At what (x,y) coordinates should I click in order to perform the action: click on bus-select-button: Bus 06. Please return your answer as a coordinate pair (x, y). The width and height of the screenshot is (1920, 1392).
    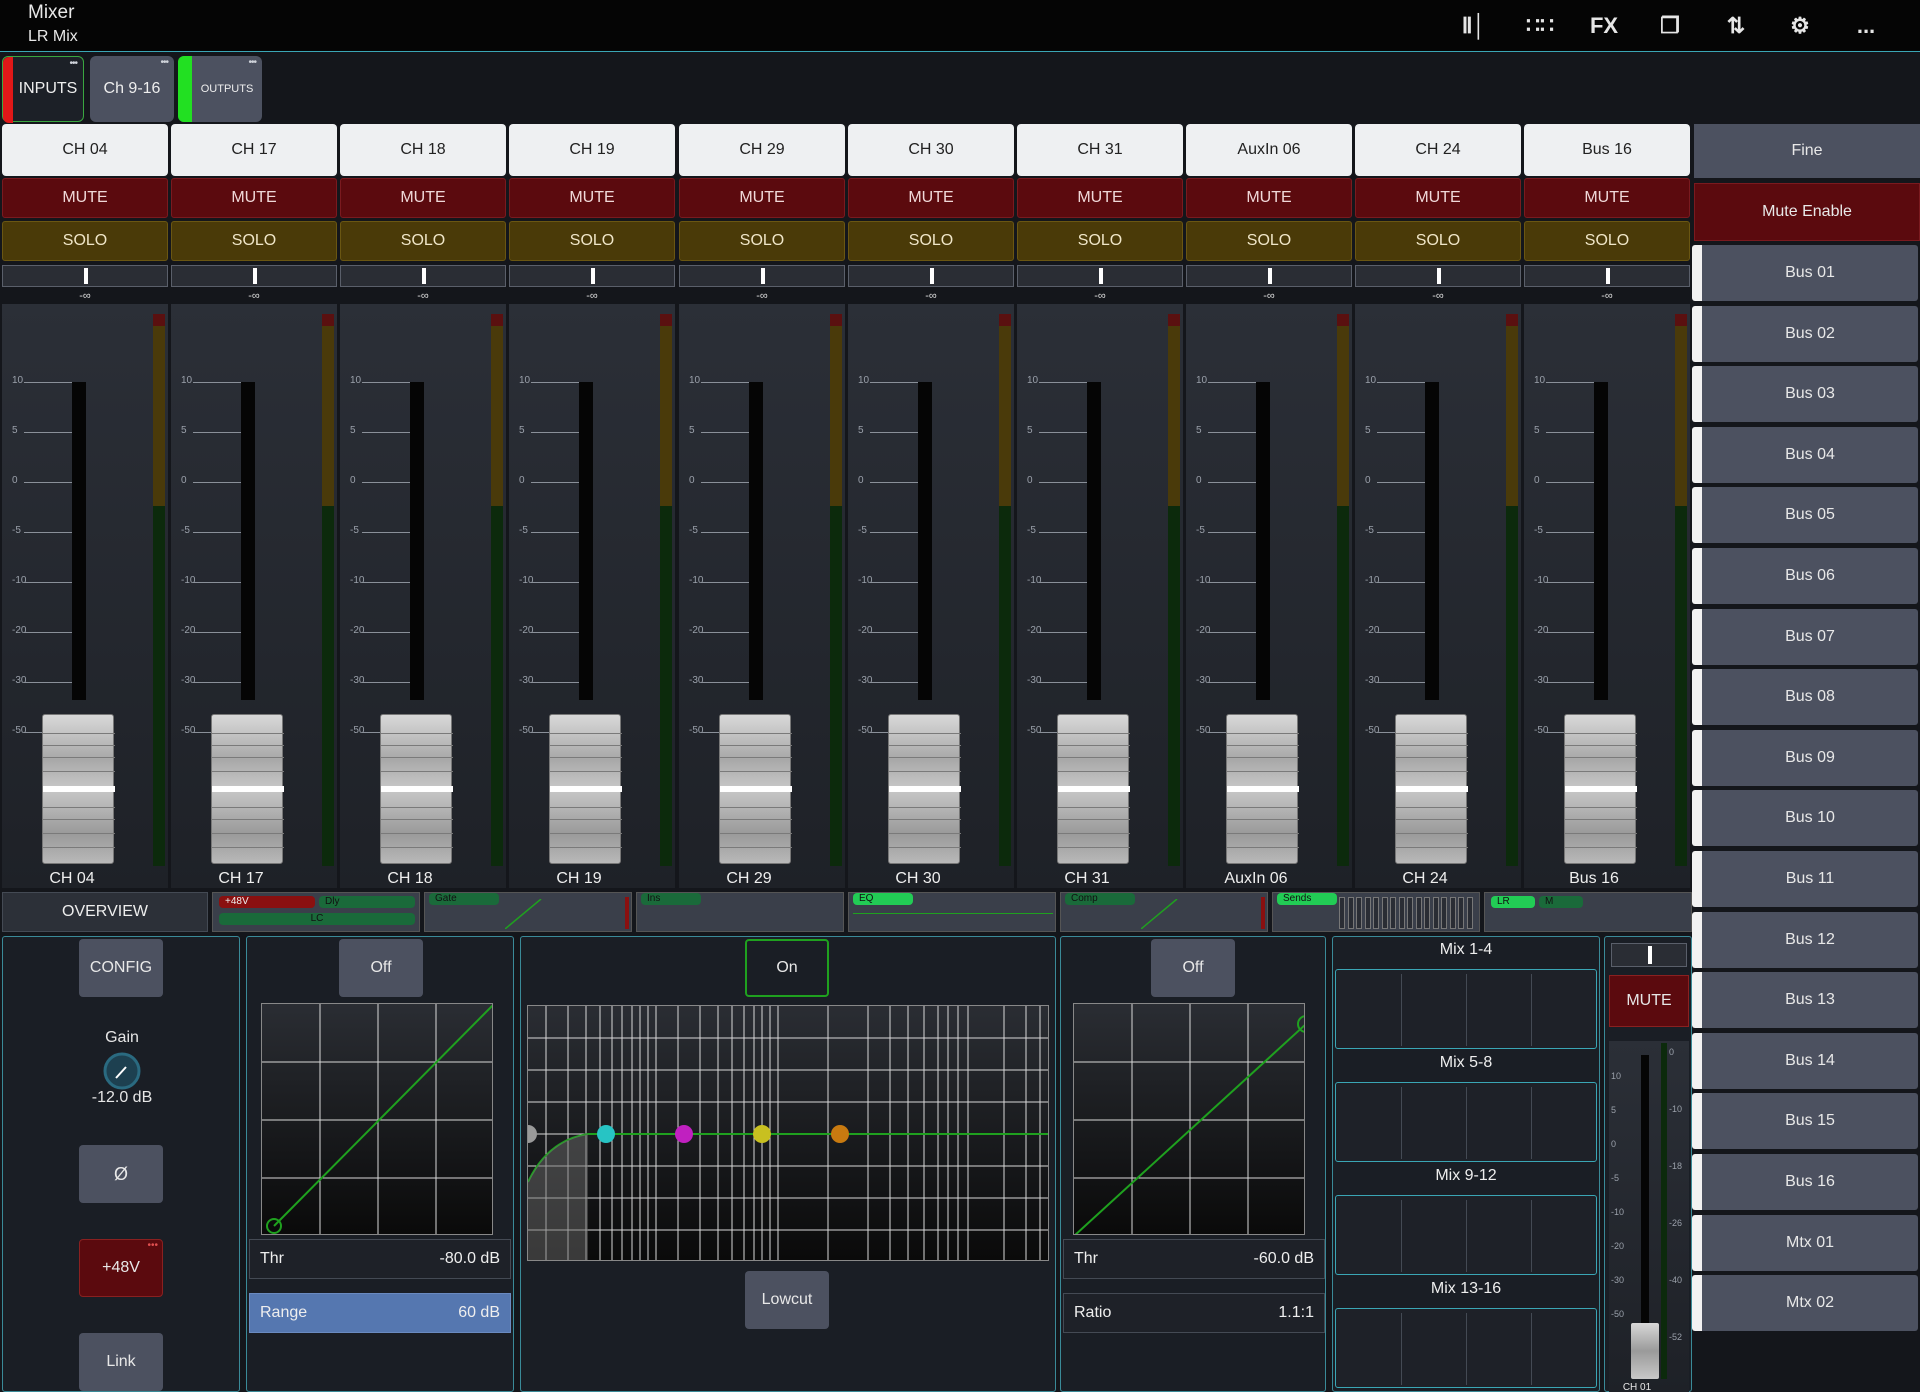
    Looking at the image, I should click on (1805, 576).